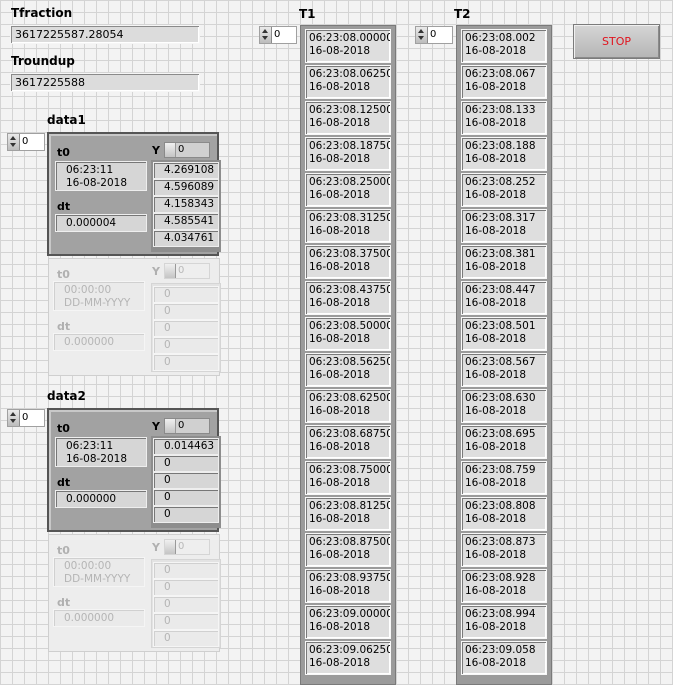 This screenshot has width=673, height=685. Describe the element at coordinates (348, 226) in the screenshot. I see `t1-timestamp-element: 06:23:08.31250 16-08-2018` at that location.